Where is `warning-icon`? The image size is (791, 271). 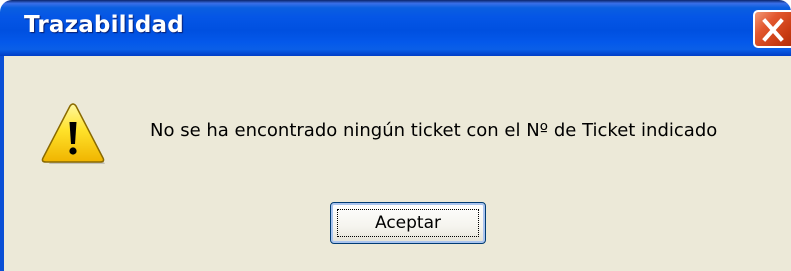
warning-icon is located at coordinates (73, 133).